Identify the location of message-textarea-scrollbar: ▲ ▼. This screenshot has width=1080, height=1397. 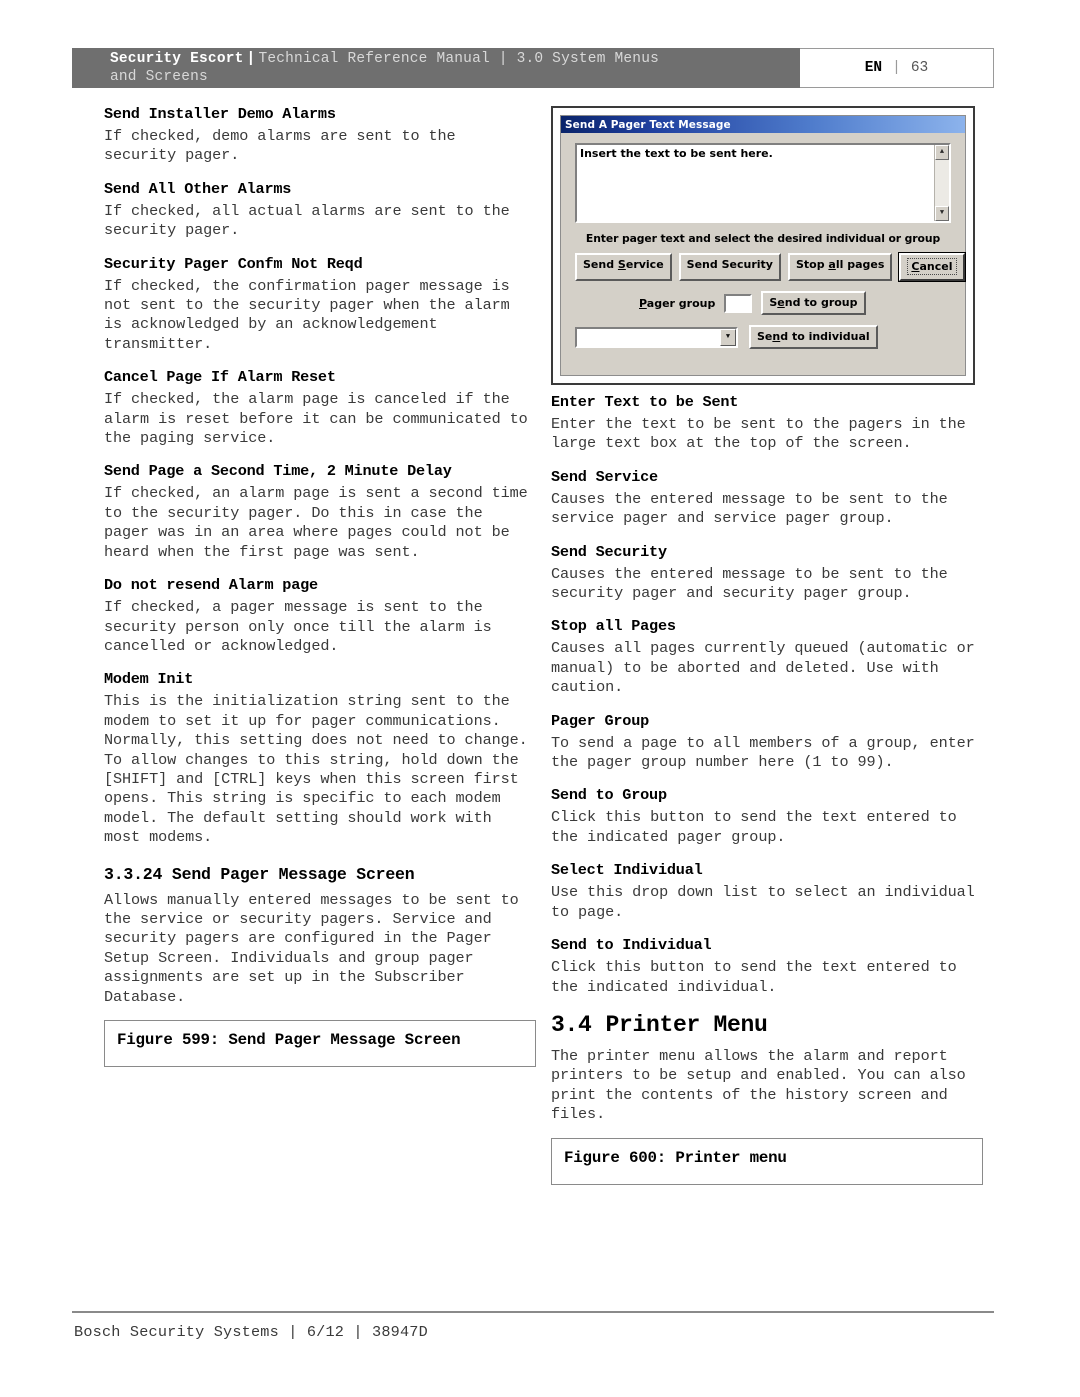
(941, 183).